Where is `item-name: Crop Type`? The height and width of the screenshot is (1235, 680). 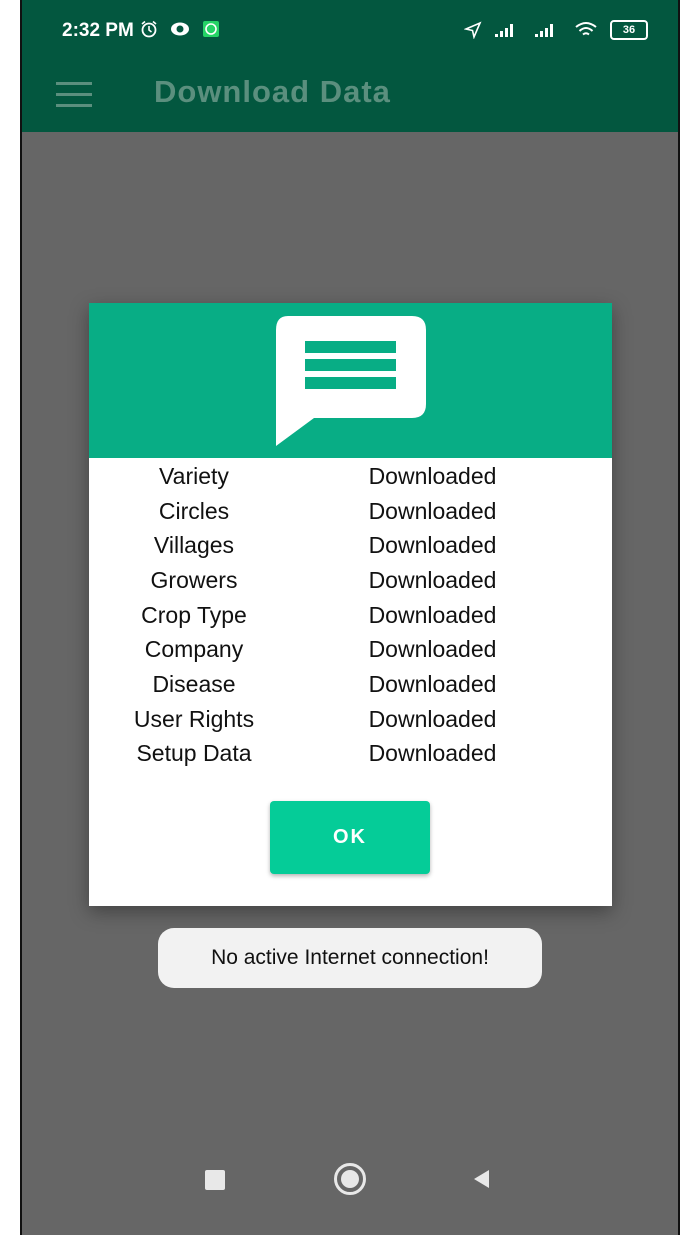 item-name: Crop Type is located at coordinates (194, 614).